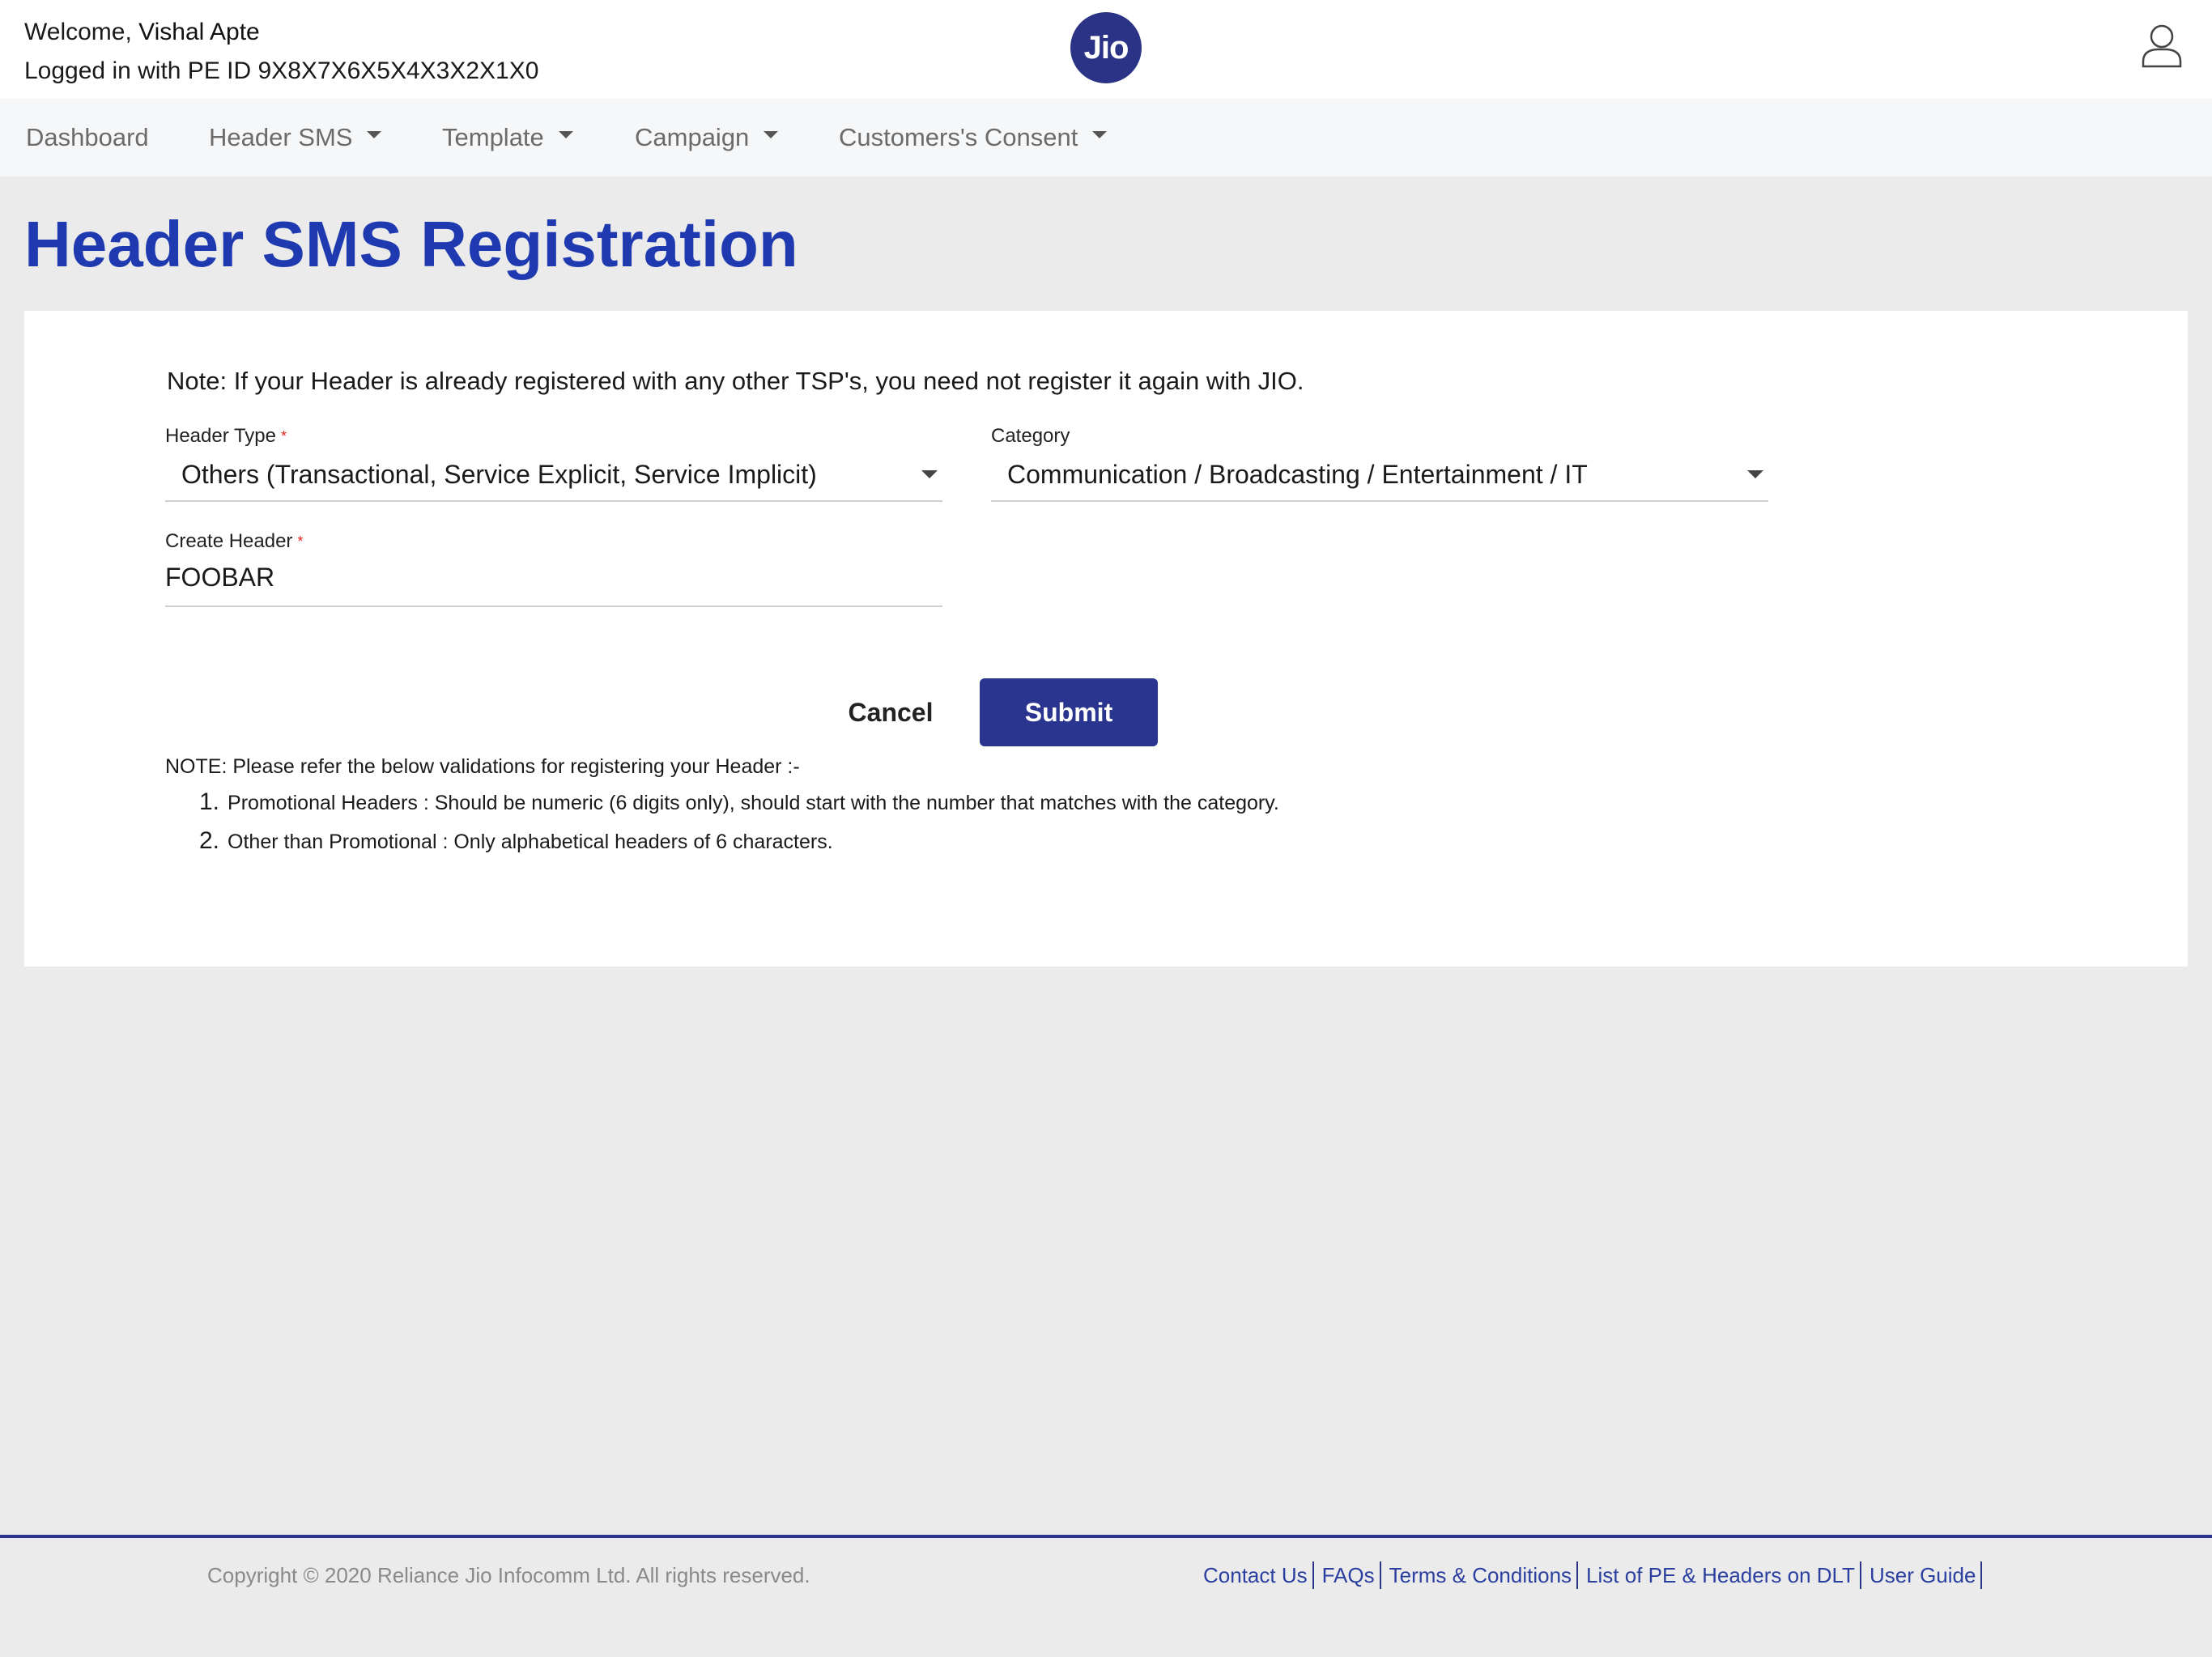 The image size is (2212, 1657). Describe the element at coordinates (221, 436) in the screenshot. I see `header-type-label-text: Header Type` at that location.